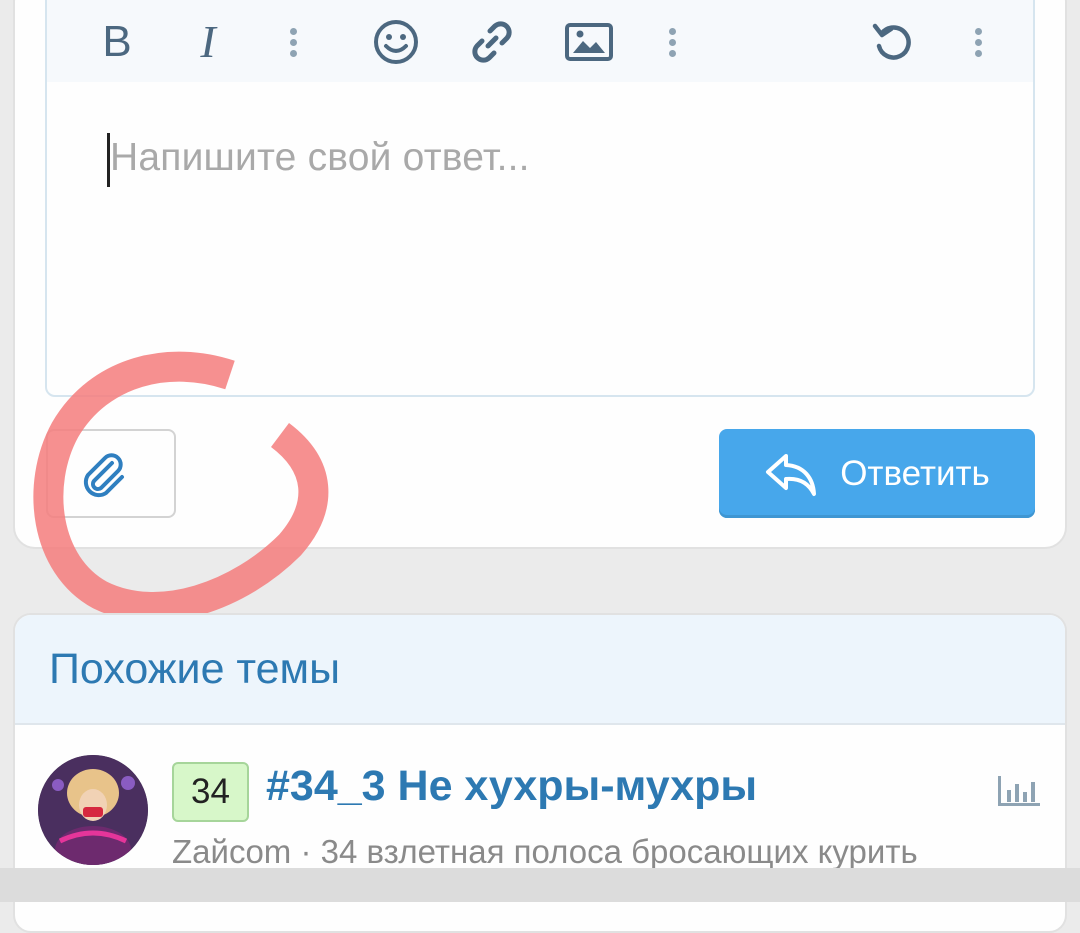 This screenshot has width=1080, height=933. I want to click on thread-prefix-badge: 34, so click(210, 792).